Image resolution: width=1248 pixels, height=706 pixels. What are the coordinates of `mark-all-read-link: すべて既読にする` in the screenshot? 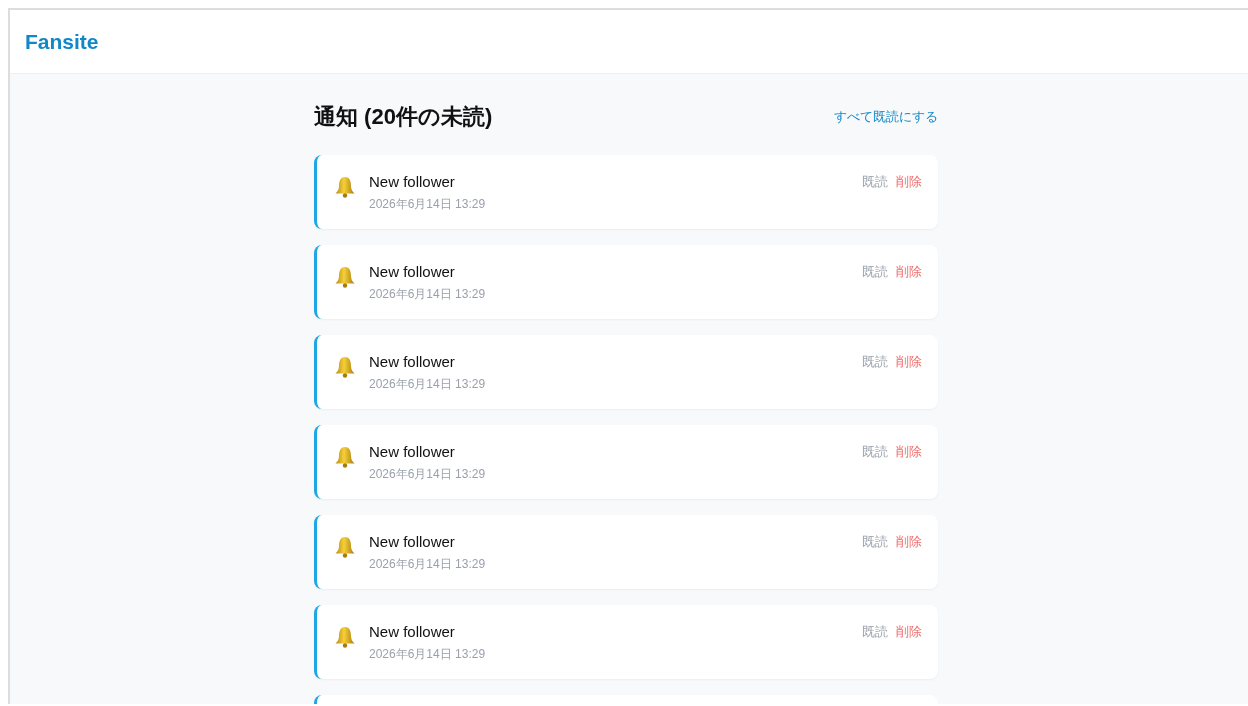 It's located at (886, 117).